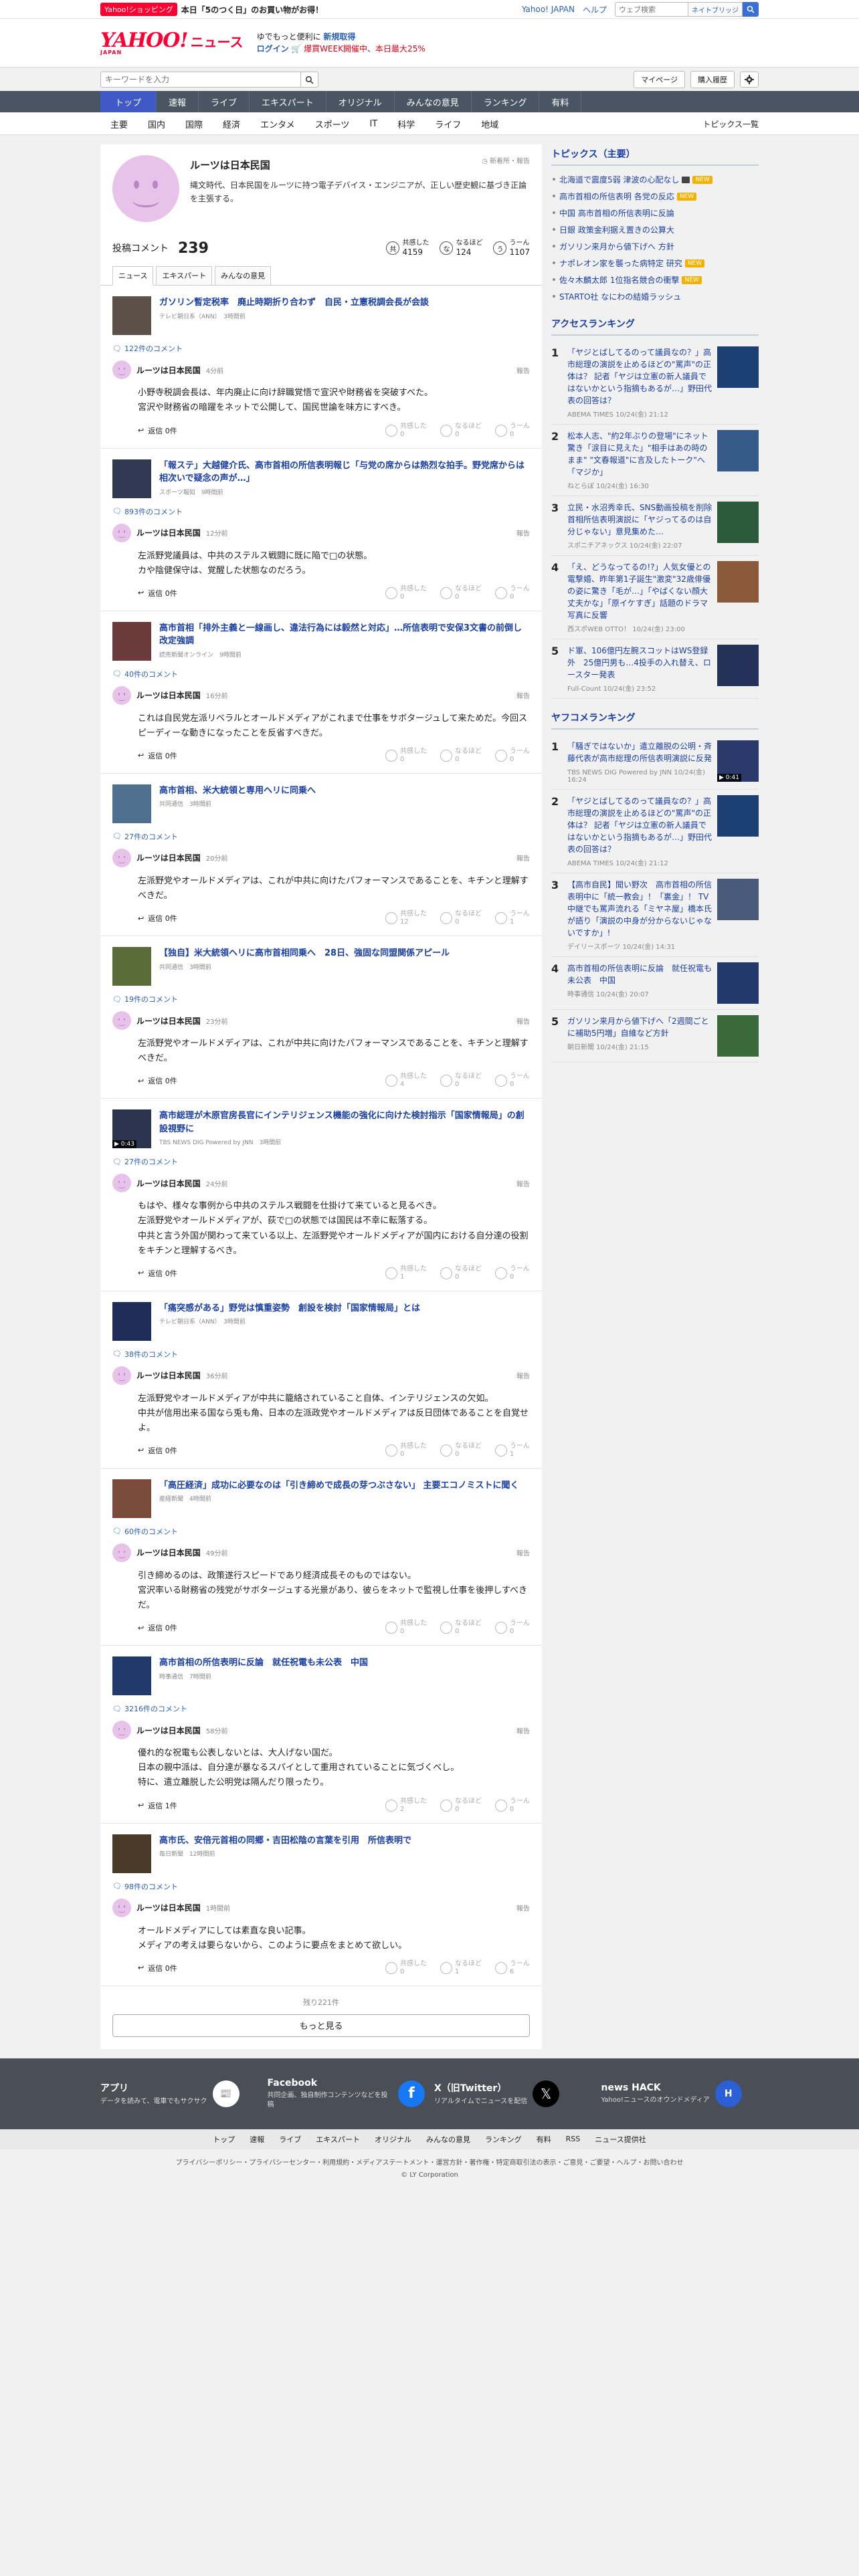  What do you see at coordinates (512, 1968) in the screenshot?
I see `reaction-hmm-button: うーん 6` at bounding box center [512, 1968].